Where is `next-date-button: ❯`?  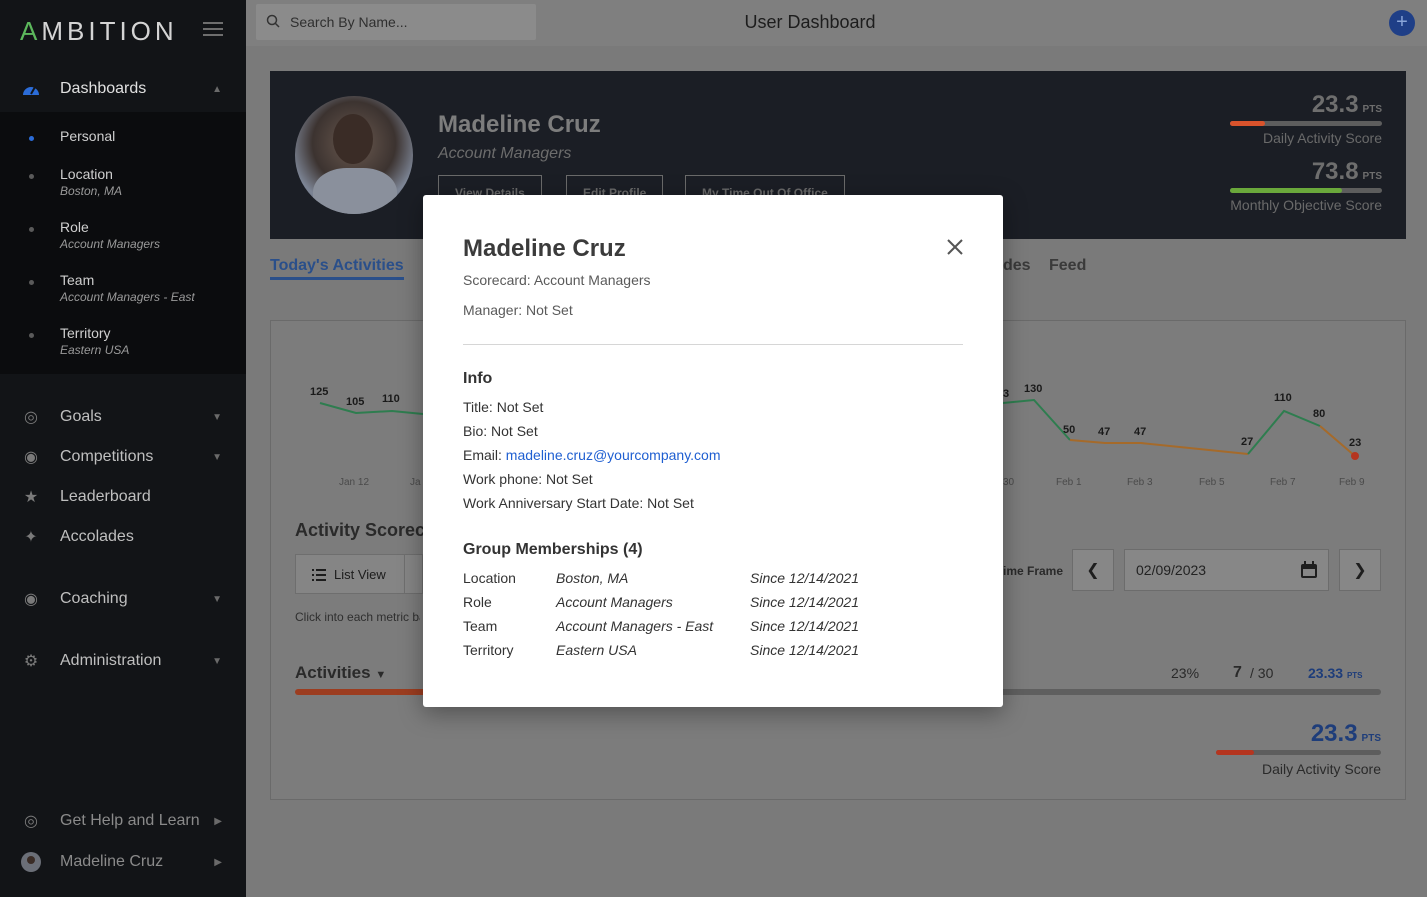 next-date-button: ❯ is located at coordinates (1360, 570).